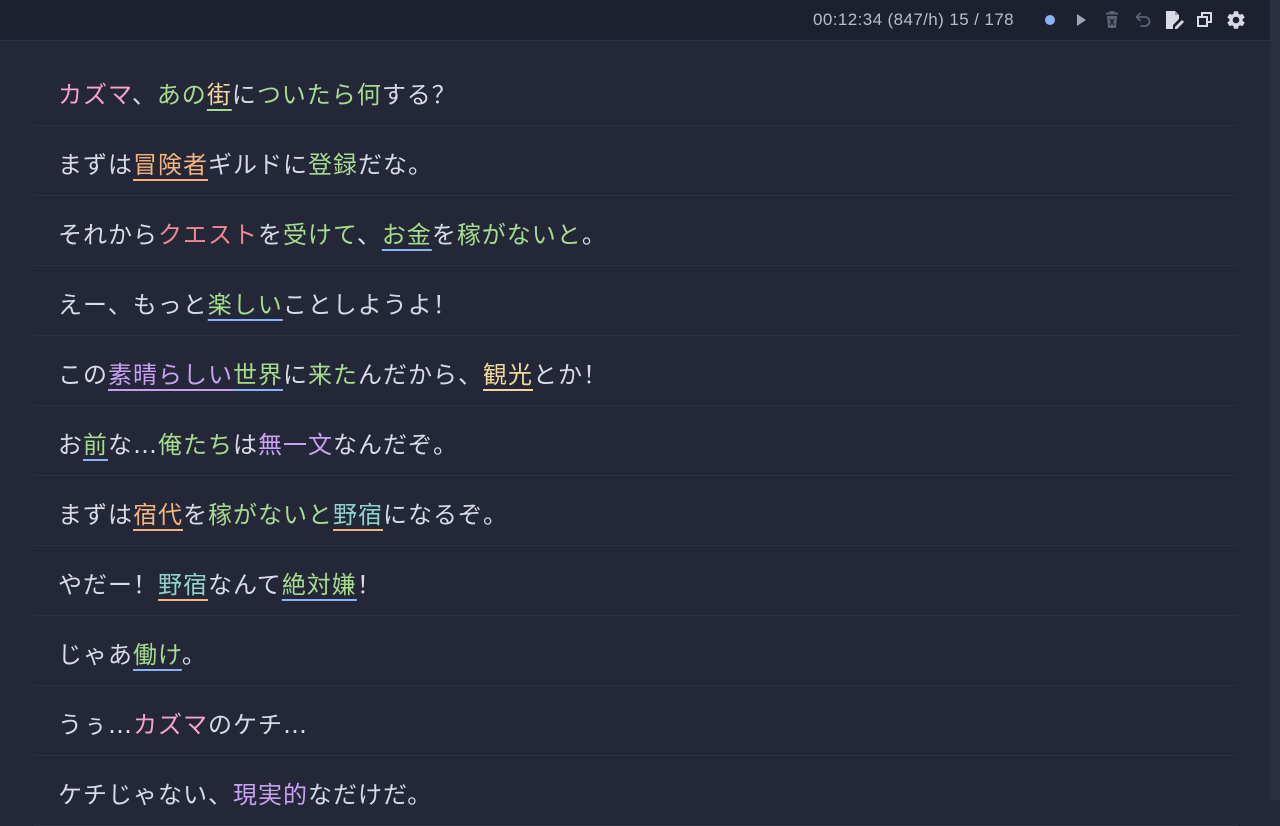 The height and width of the screenshot is (826, 1280). What do you see at coordinates (635, 511) in the screenshot?
I see `transcript-line: まずは宿代を稼がないと野宿になるぞ。` at bounding box center [635, 511].